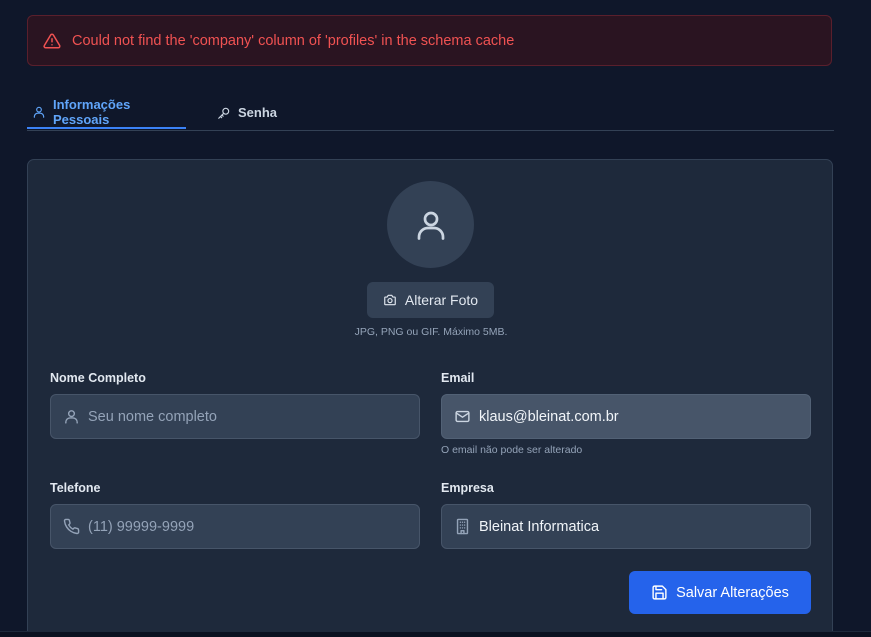 The image size is (871, 637). I want to click on company-label: Empresa, so click(467, 488).